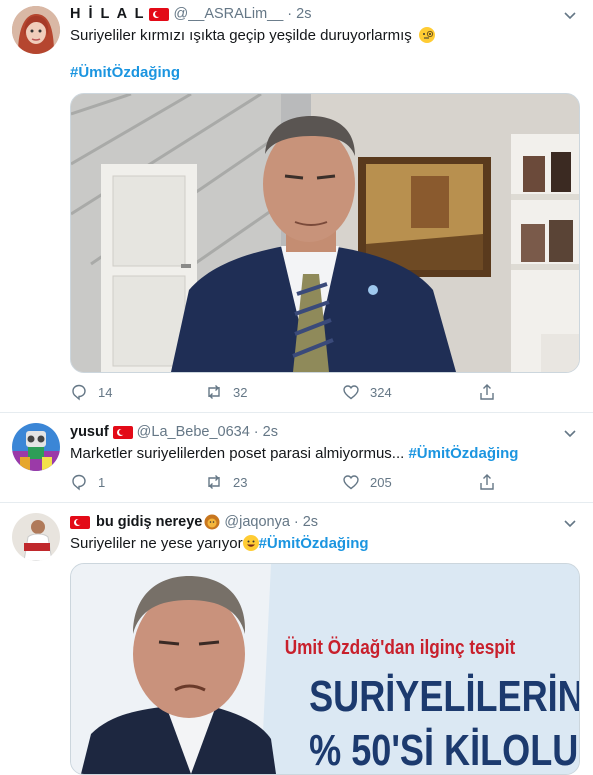 Image resolution: width=593 pixels, height=775 pixels. I want to click on reply-count: 1, so click(102, 482).